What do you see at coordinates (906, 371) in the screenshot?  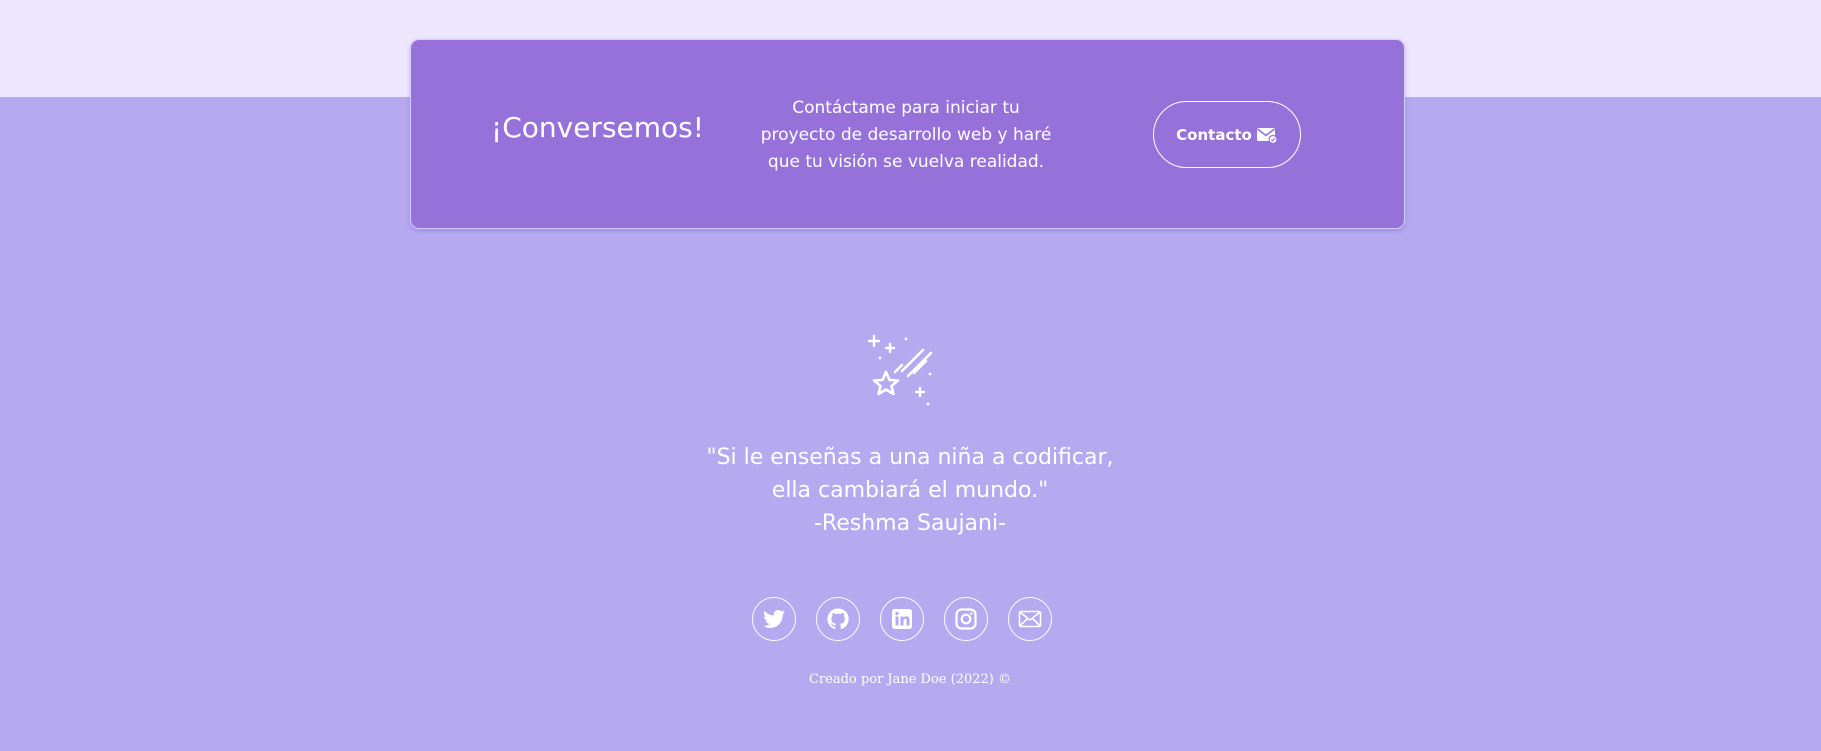 I see `shooting-star-icon` at bounding box center [906, 371].